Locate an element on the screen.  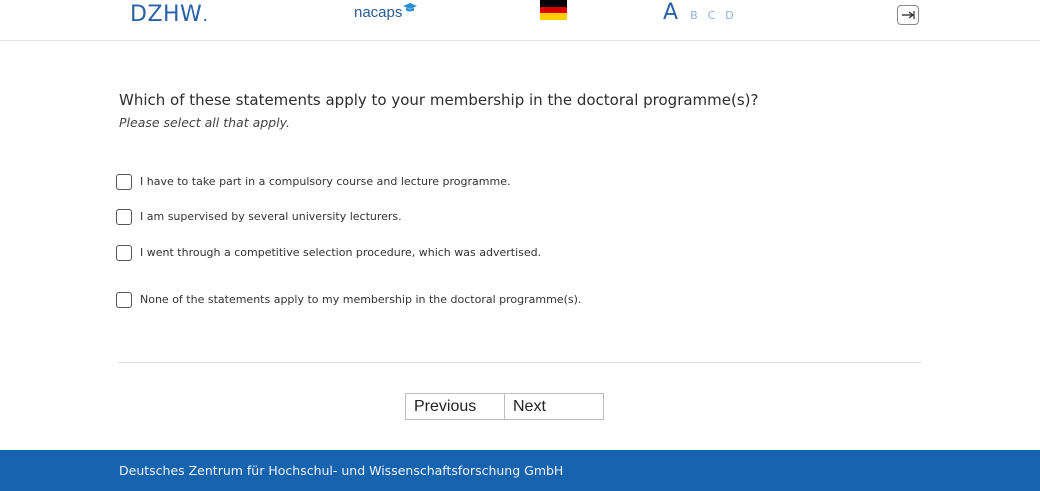
graduation-cap-icon is located at coordinates (410, 6).